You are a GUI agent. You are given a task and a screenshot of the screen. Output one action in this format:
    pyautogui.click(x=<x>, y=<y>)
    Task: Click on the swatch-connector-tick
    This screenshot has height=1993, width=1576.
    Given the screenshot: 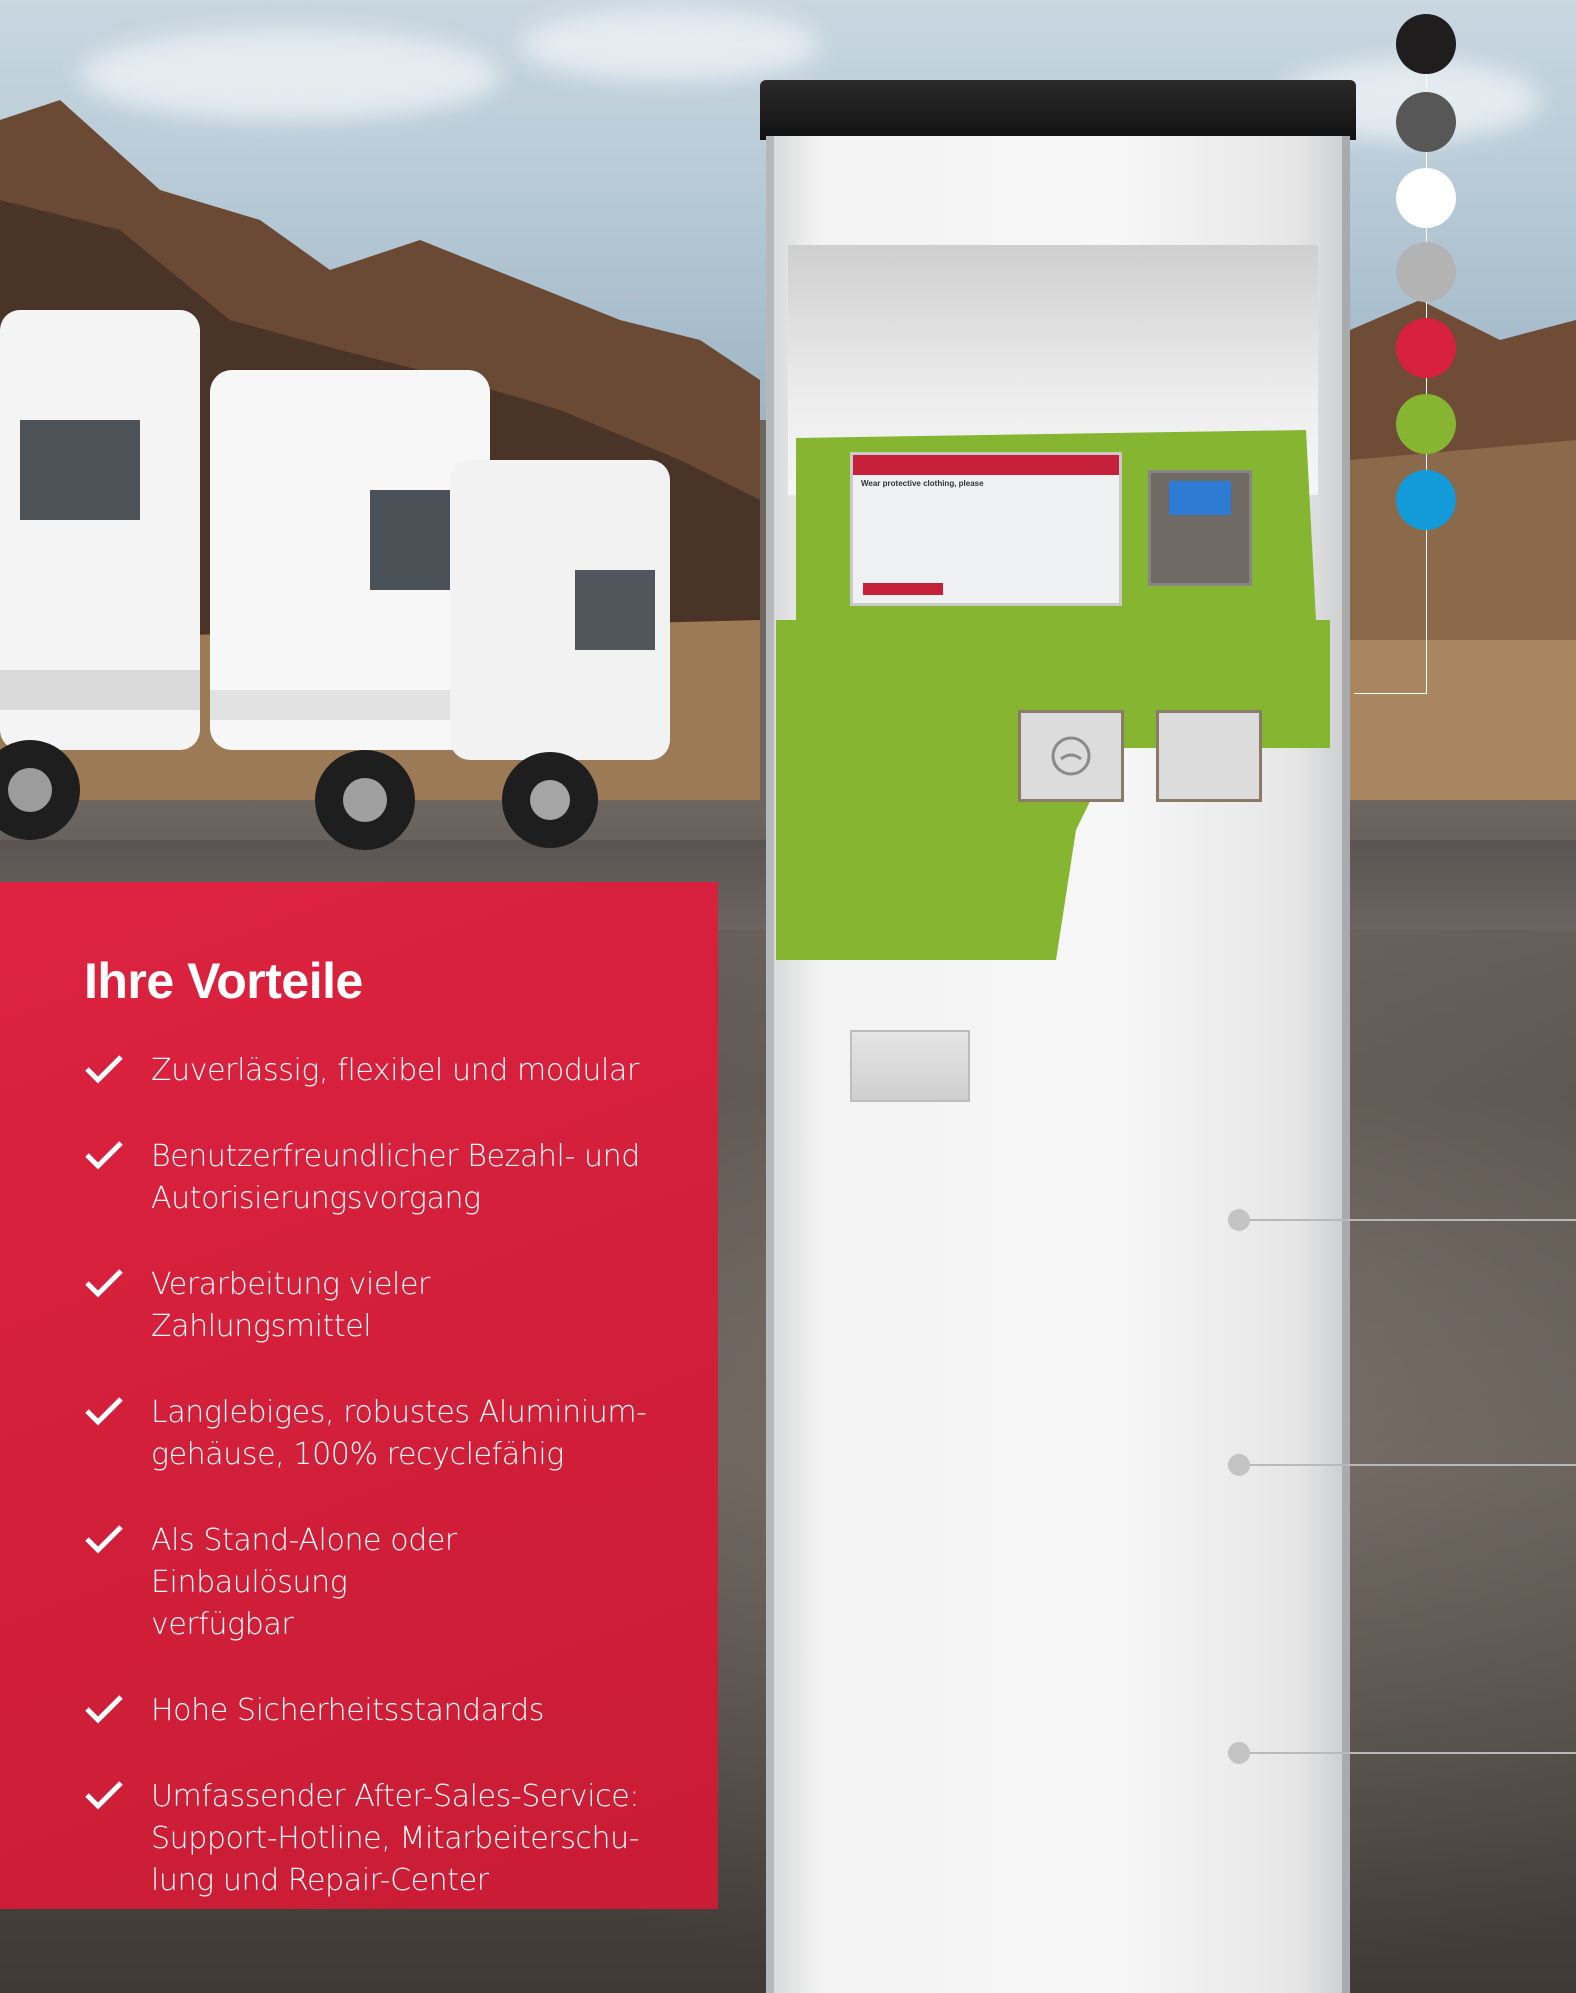 What is the action you would take?
    pyautogui.click(x=1390, y=693)
    